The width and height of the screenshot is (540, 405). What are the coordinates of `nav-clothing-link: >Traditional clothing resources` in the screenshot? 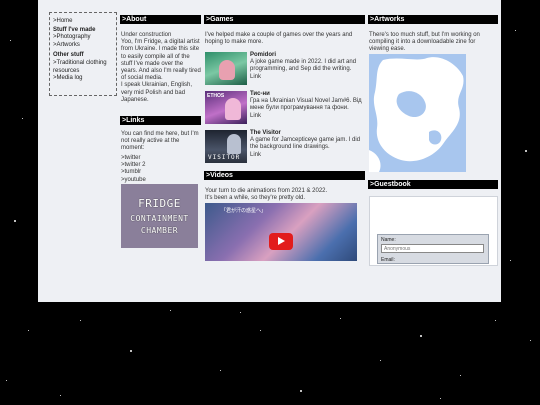 It's located at (83, 67).